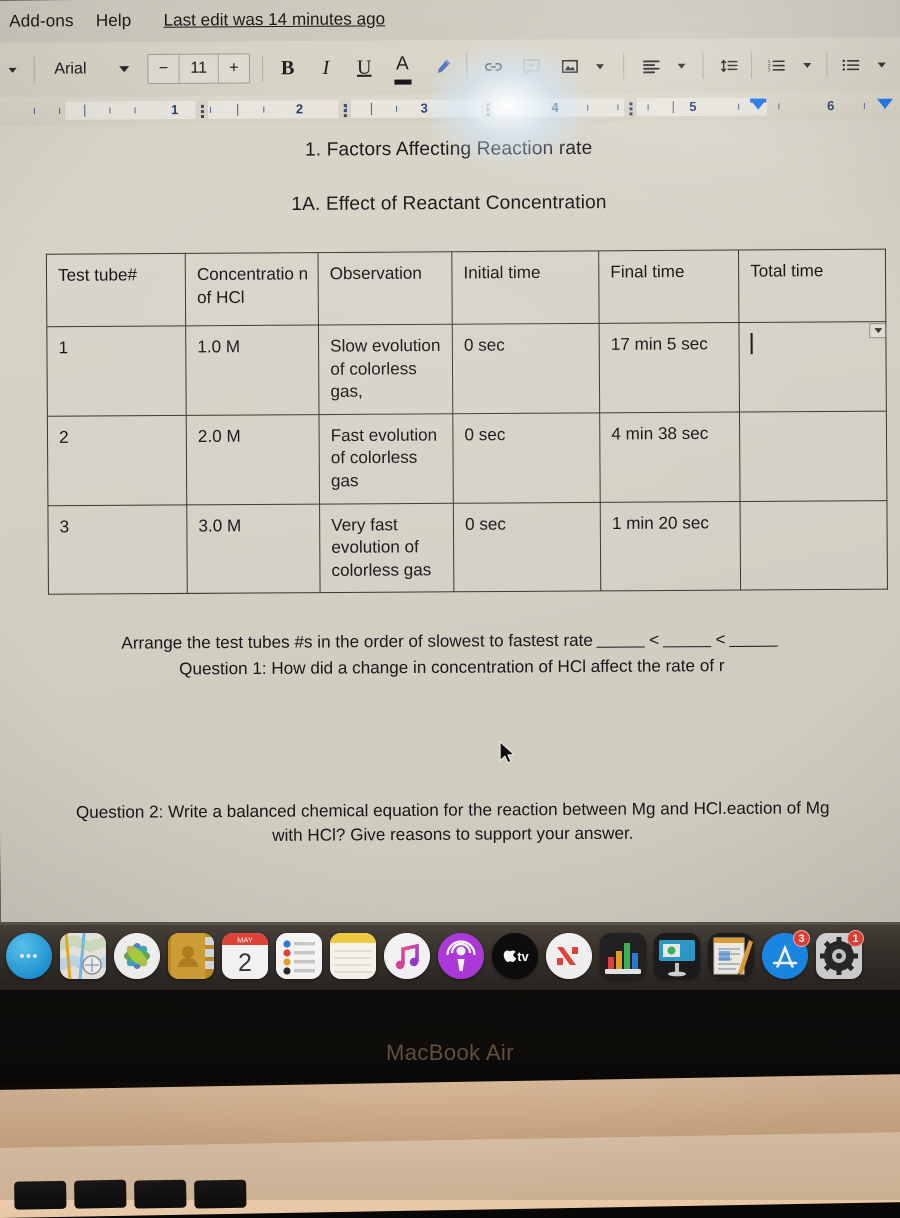  Describe the element at coordinates (14, 70) in the screenshot. I see `undo-icon` at that location.